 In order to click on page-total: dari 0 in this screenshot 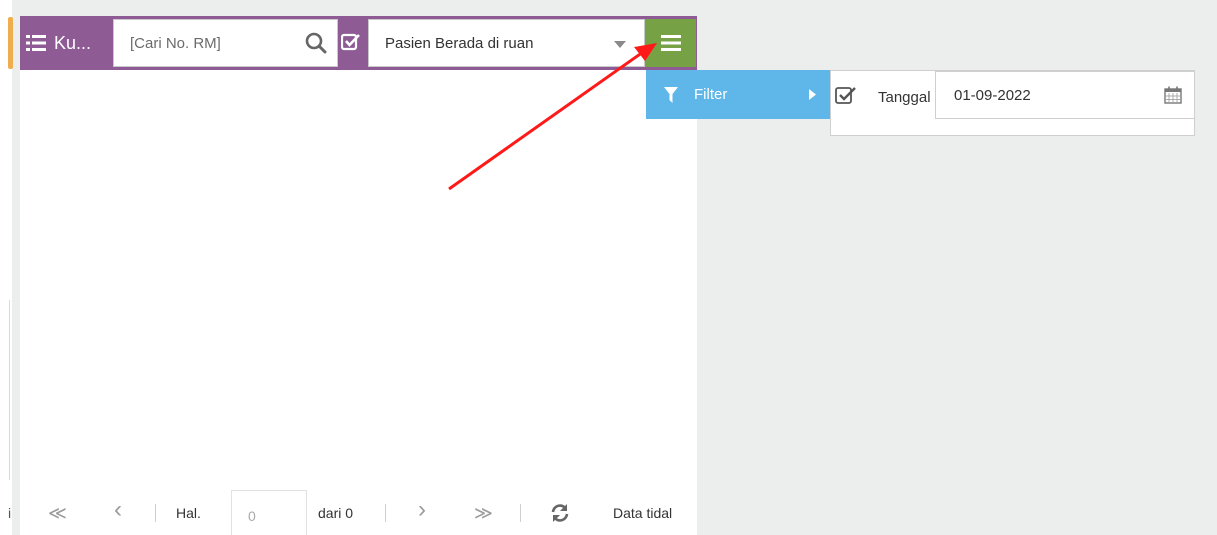, I will do `click(336, 513)`.